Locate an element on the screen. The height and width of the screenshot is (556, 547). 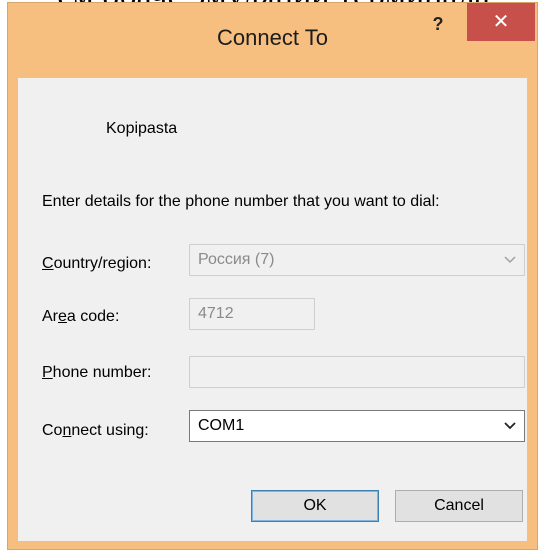
close-button: ✕ is located at coordinates (501, 22).